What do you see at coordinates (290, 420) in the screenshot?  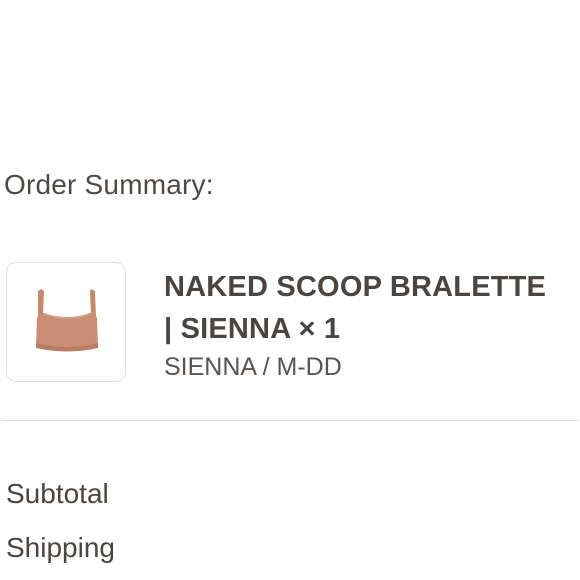 I see `divider` at bounding box center [290, 420].